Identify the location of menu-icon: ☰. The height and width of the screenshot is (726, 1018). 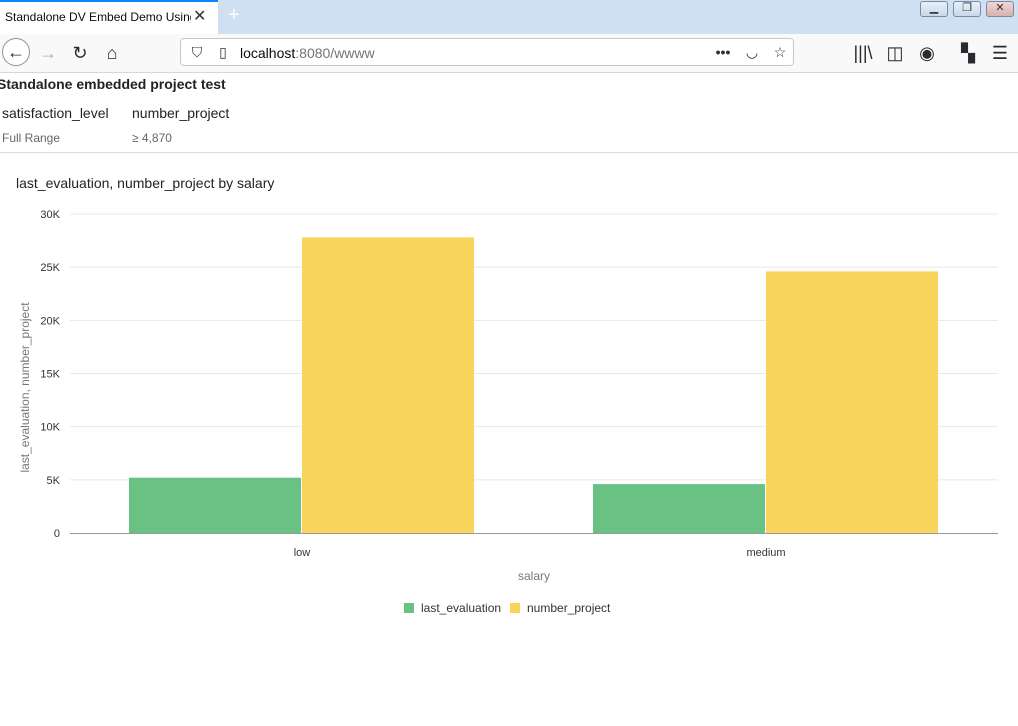
(1000, 53).